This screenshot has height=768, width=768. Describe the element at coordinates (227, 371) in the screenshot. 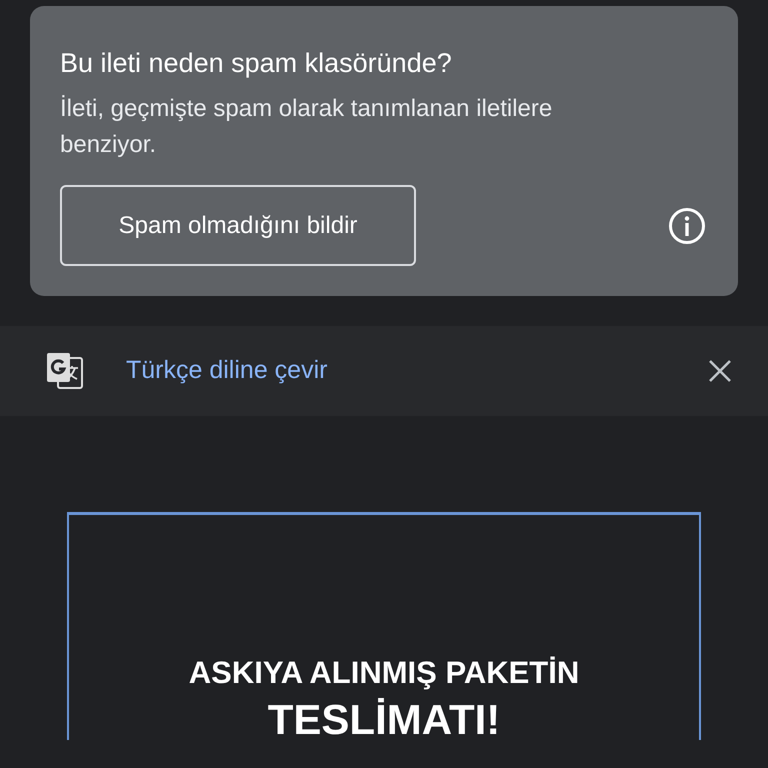

I see `translate-link: Türkçe diline çevir` at that location.